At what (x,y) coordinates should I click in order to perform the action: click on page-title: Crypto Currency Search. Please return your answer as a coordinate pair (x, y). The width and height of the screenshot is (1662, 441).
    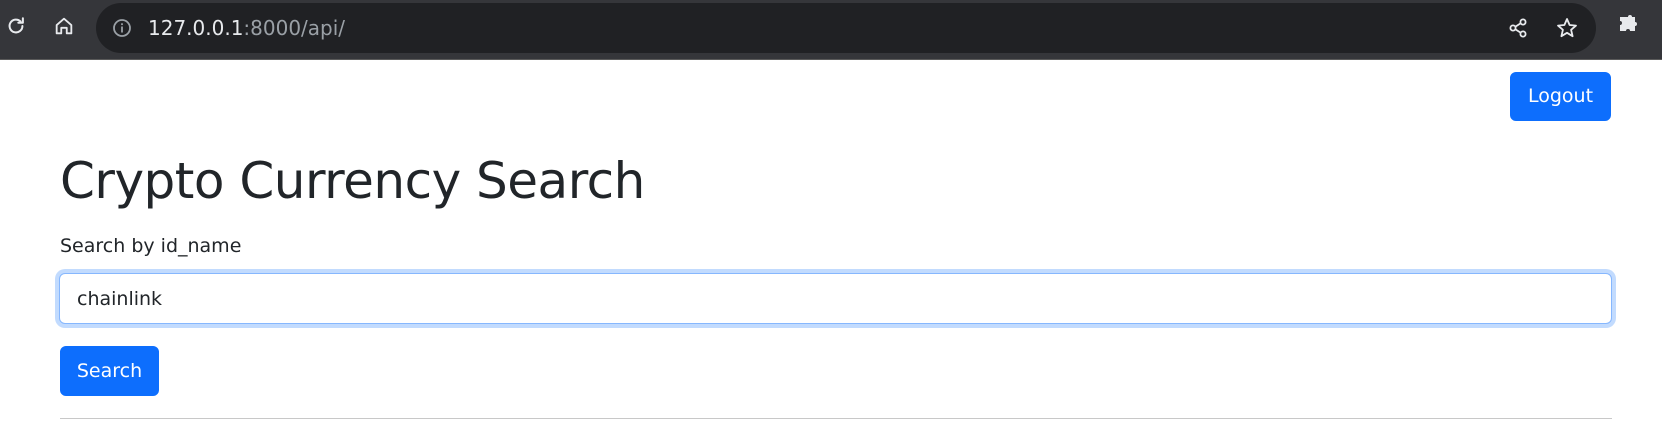
    Looking at the image, I should click on (352, 181).